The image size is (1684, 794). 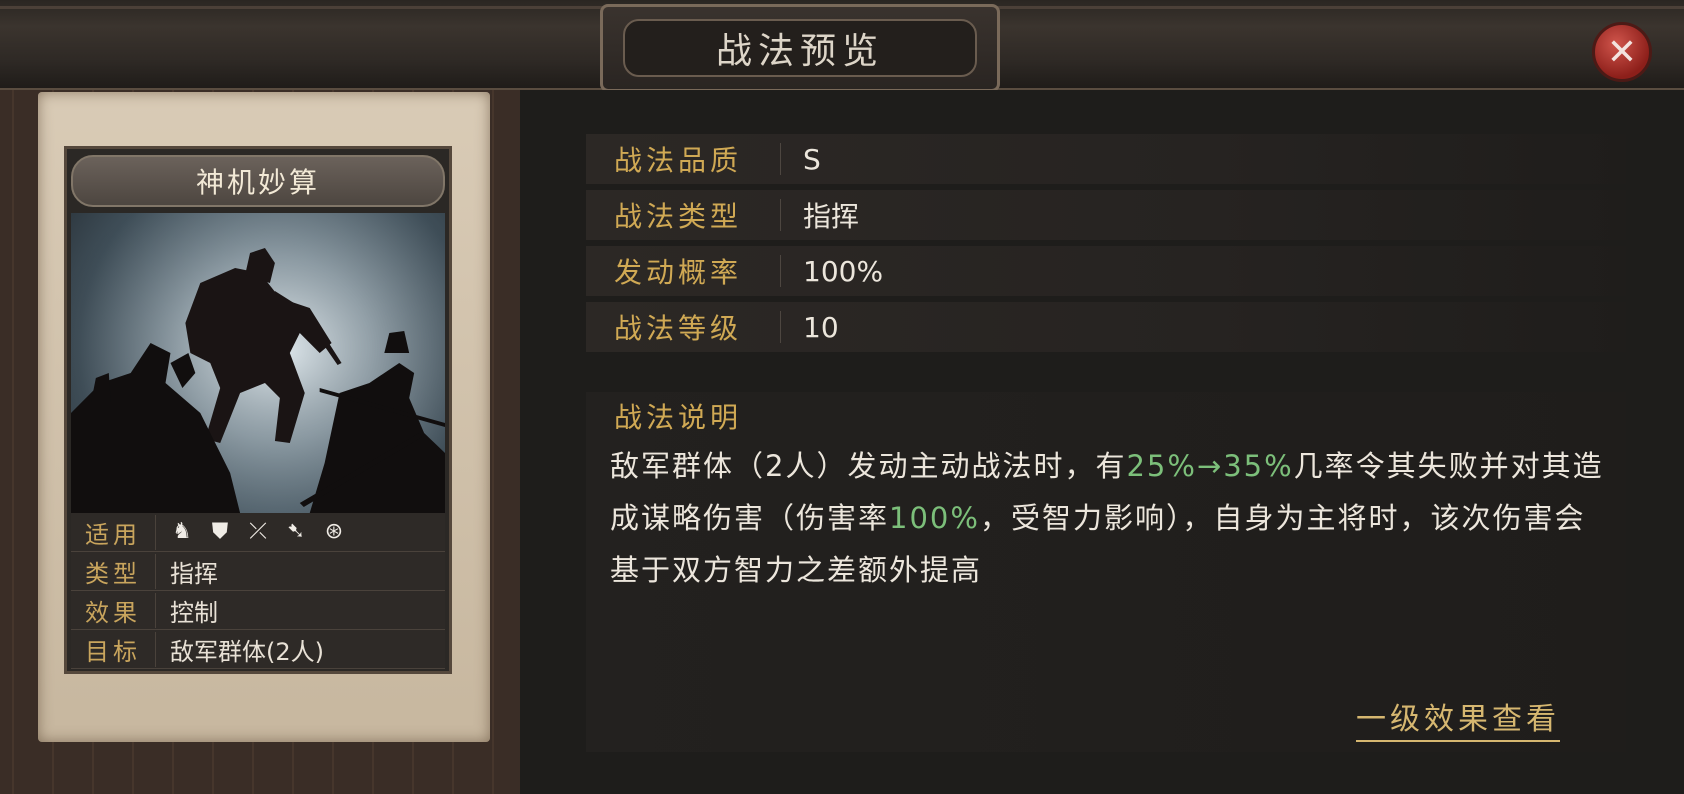 What do you see at coordinates (113, 610) in the screenshot?
I see `card-row-label: 效果` at bounding box center [113, 610].